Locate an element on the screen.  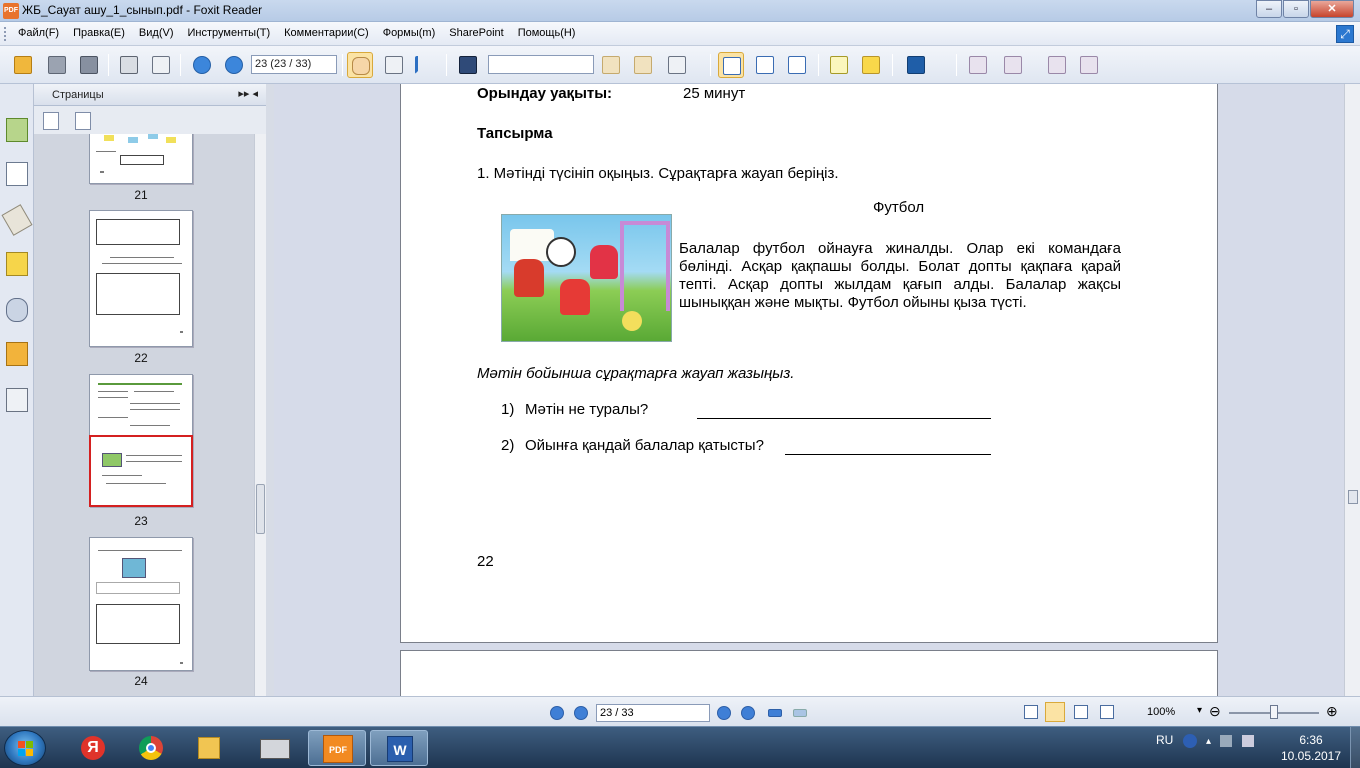
note-button is located at coordinates (871, 65).